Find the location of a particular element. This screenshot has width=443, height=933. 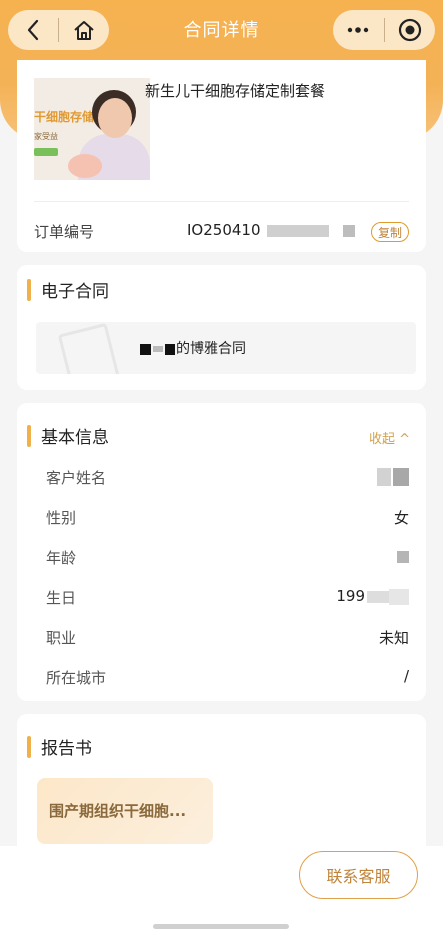

target-close-icon is located at coordinates (409, 30).